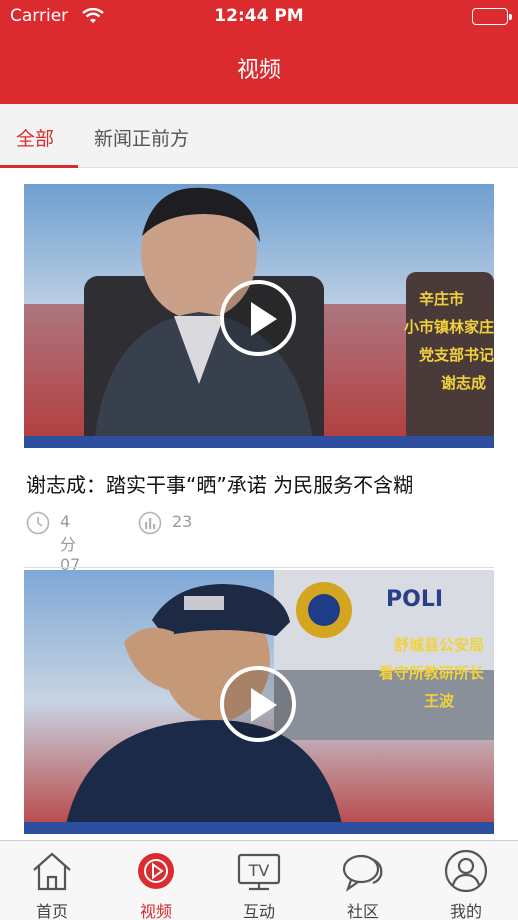 This screenshot has width=518, height=920. Describe the element at coordinates (150, 525) in the screenshot. I see `views-chart-icon` at that location.